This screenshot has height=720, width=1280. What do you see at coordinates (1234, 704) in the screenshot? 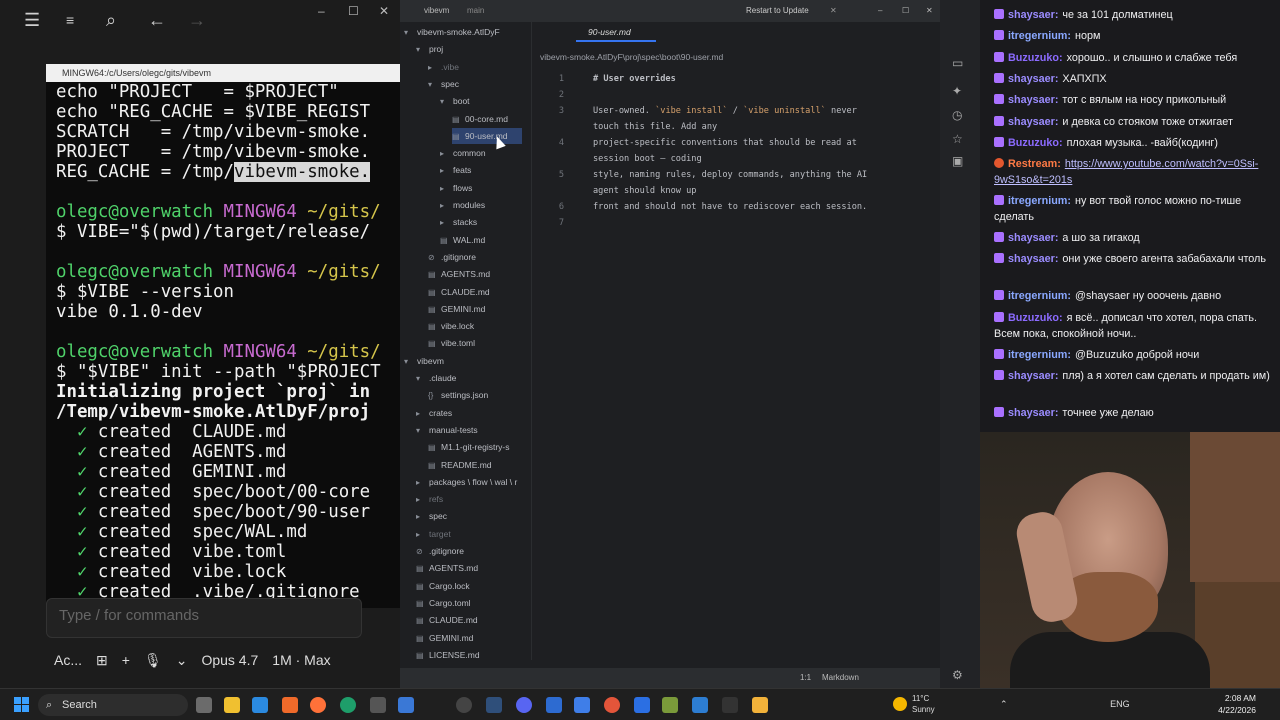
I see `clock: 2:08 AM 4/22/2026` at bounding box center [1234, 704].